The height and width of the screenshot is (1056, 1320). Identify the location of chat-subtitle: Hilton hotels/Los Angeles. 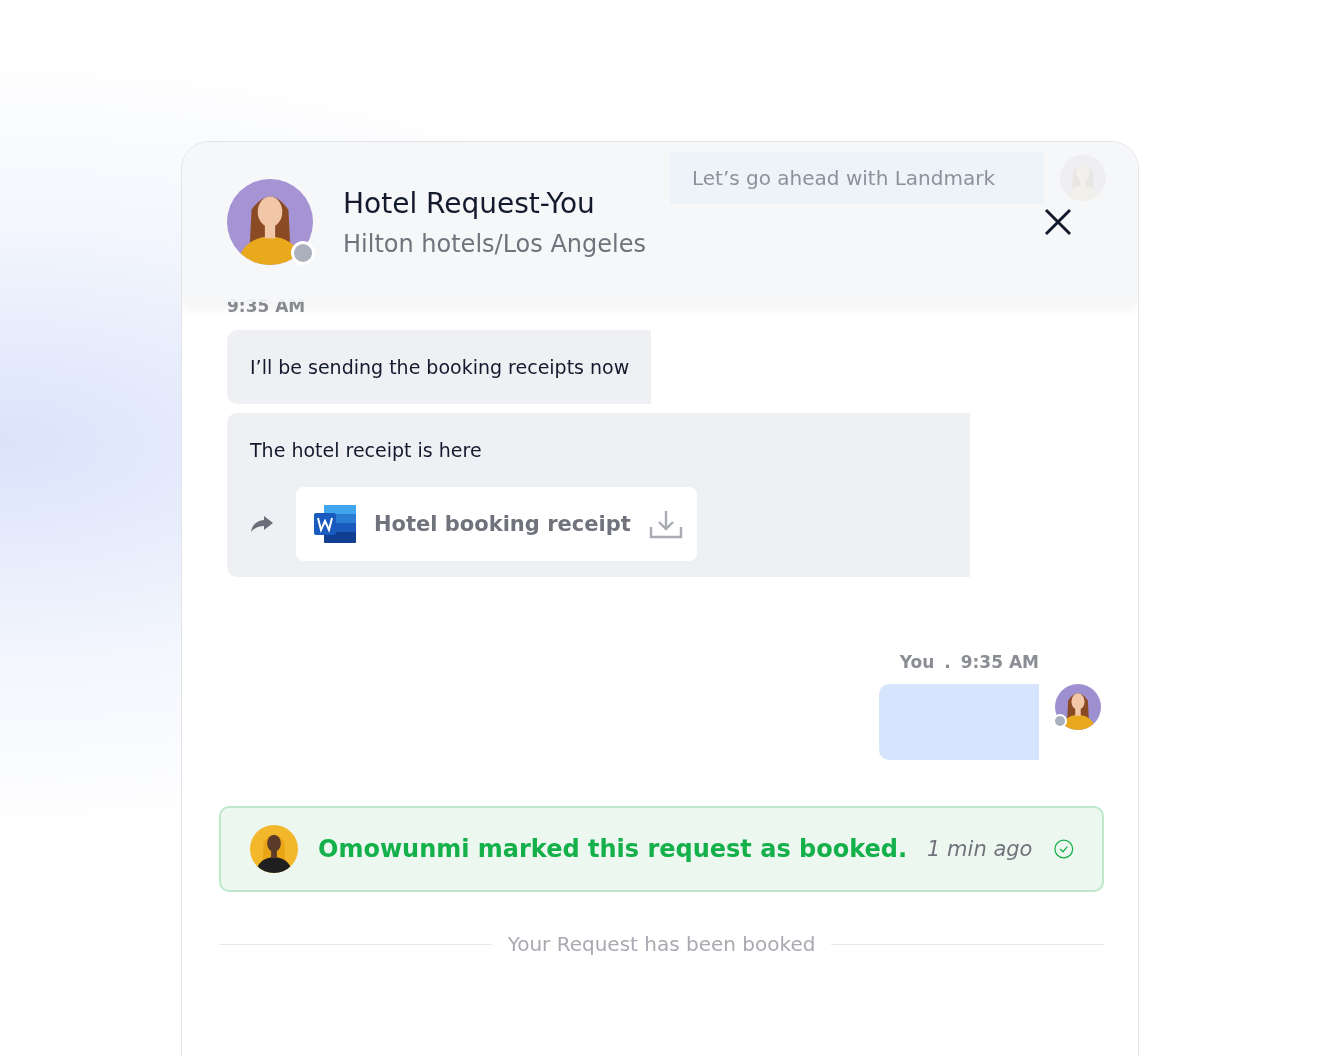
(495, 243).